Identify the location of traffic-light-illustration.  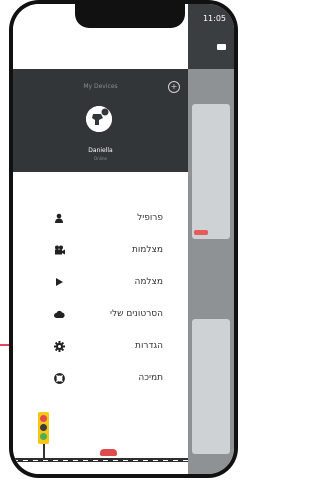
(43, 428).